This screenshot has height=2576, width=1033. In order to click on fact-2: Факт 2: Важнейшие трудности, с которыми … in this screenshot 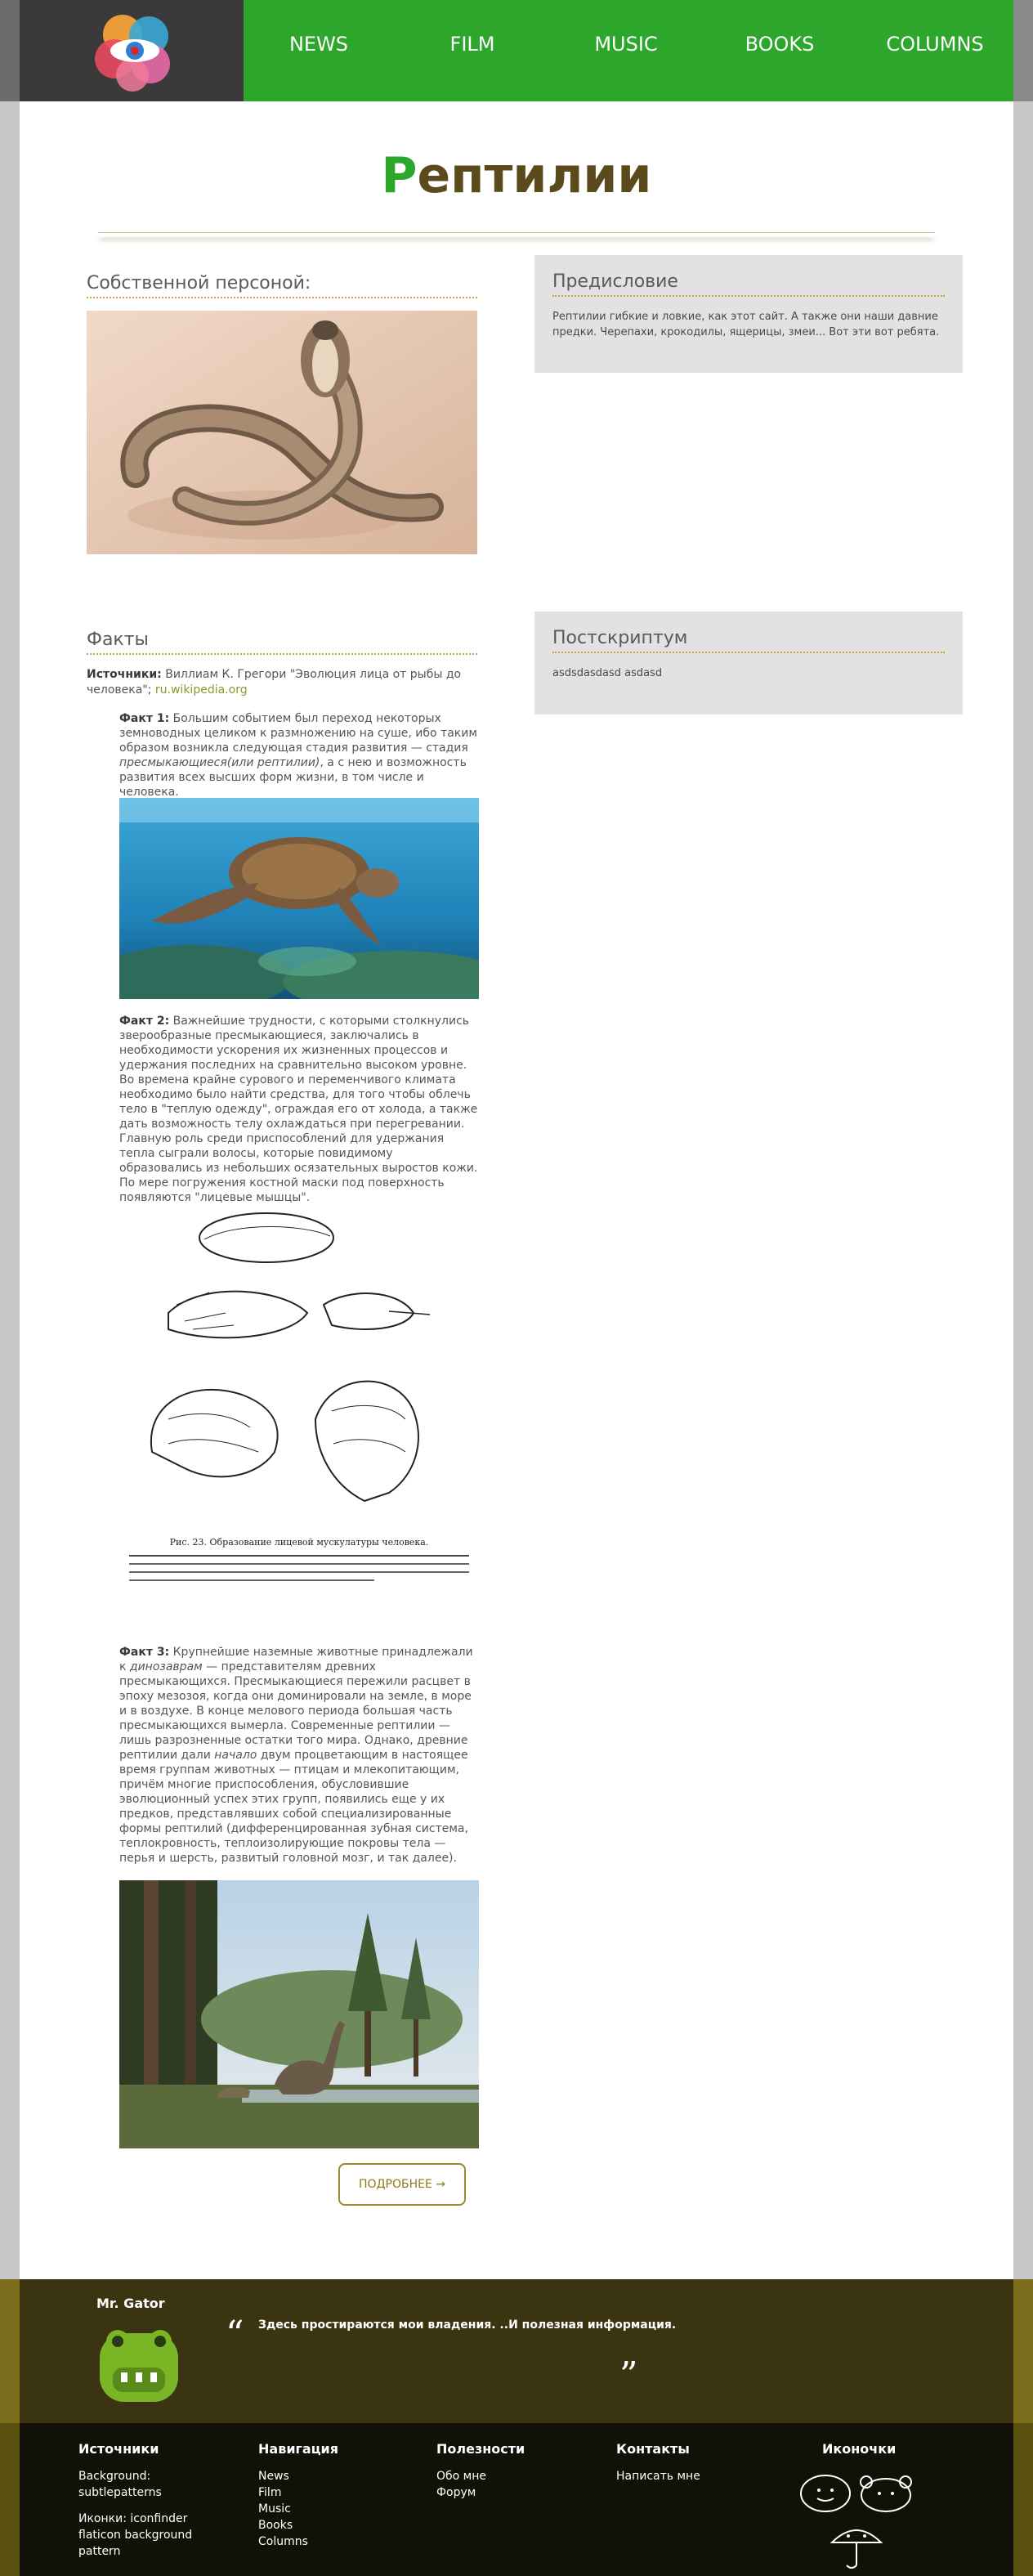, I will do `click(299, 1109)`.